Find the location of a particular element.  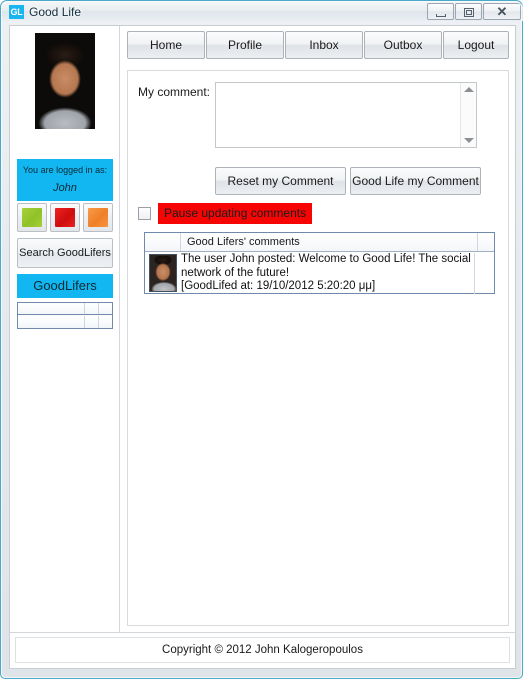

reset-comment-button: Reset my Comment is located at coordinates (280, 181).